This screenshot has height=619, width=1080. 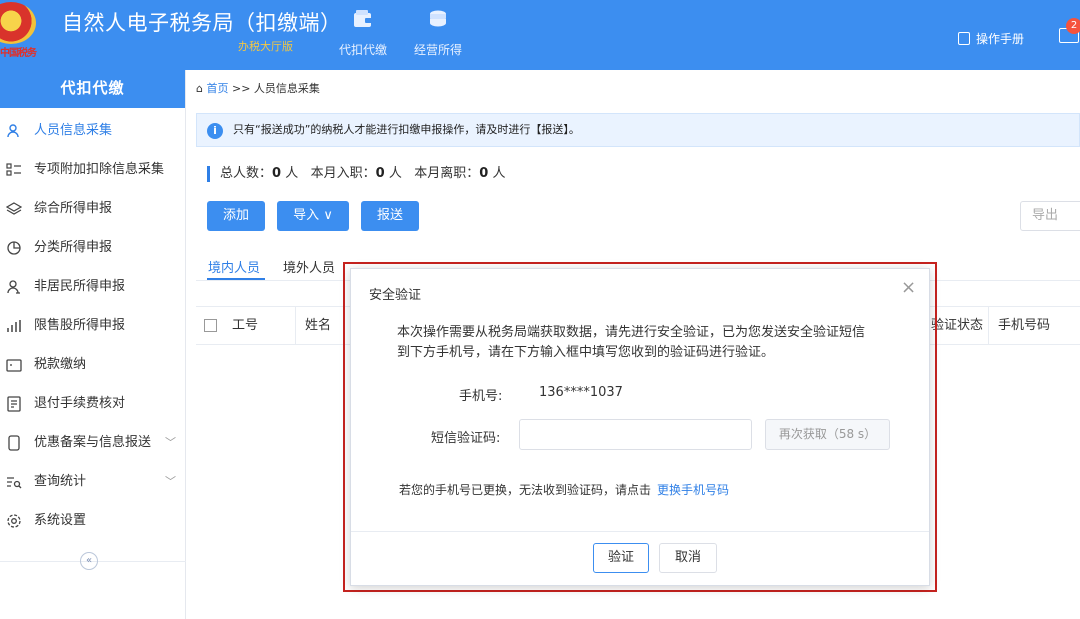 What do you see at coordinates (438, 33) in the screenshot?
I see `nav-business-income: 经营所得` at bounding box center [438, 33].